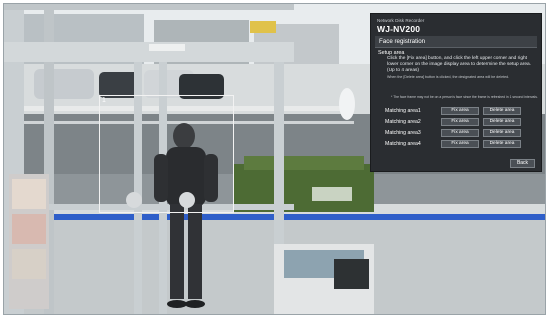 The image size is (547, 316). What do you see at coordinates (104, 100) in the screenshot?
I see `selection-number: 1` at bounding box center [104, 100].